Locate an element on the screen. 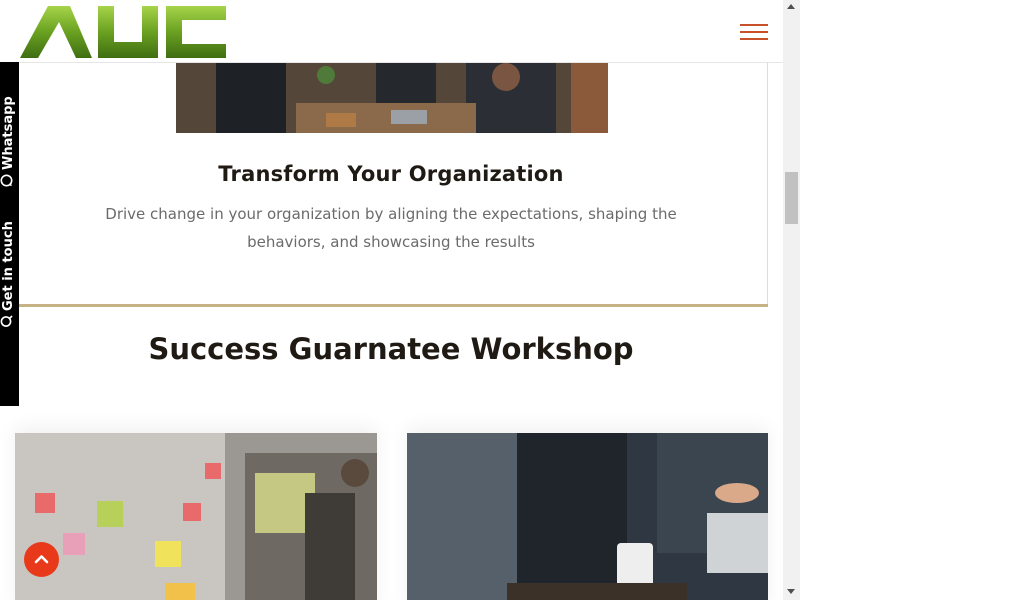  hamburger-menu-icon is located at coordinates (754, 33).